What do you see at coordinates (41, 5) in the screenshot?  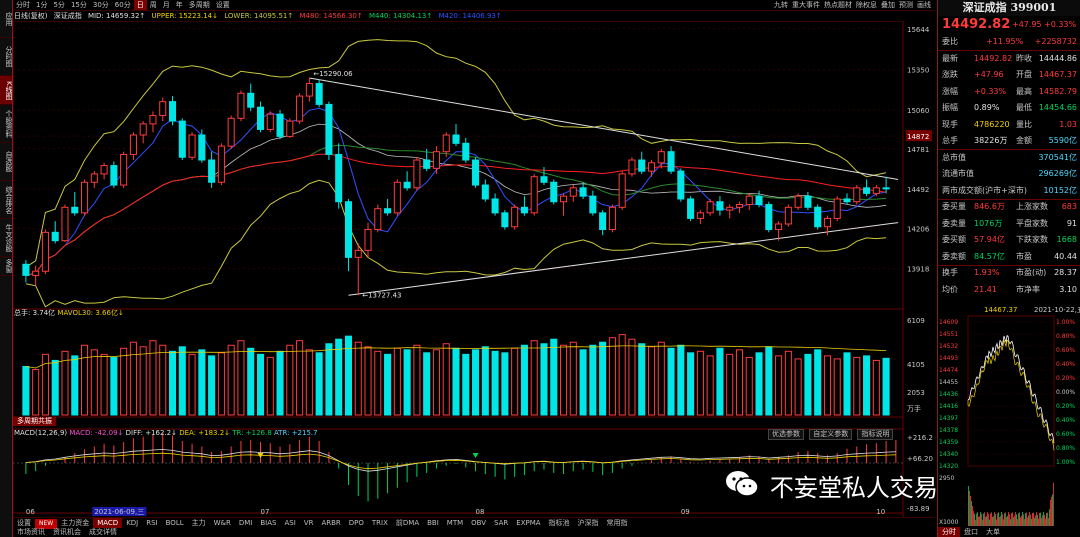 I see `period-tab-2: 1分` at bounding box center [41, 5].